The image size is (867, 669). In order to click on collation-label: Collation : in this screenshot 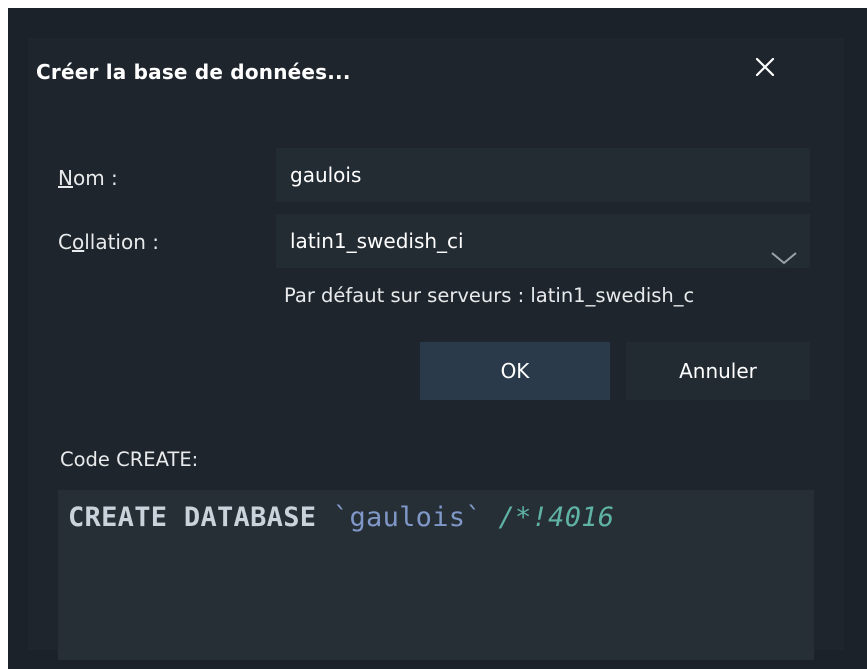, I will do `click(108, 242)`.